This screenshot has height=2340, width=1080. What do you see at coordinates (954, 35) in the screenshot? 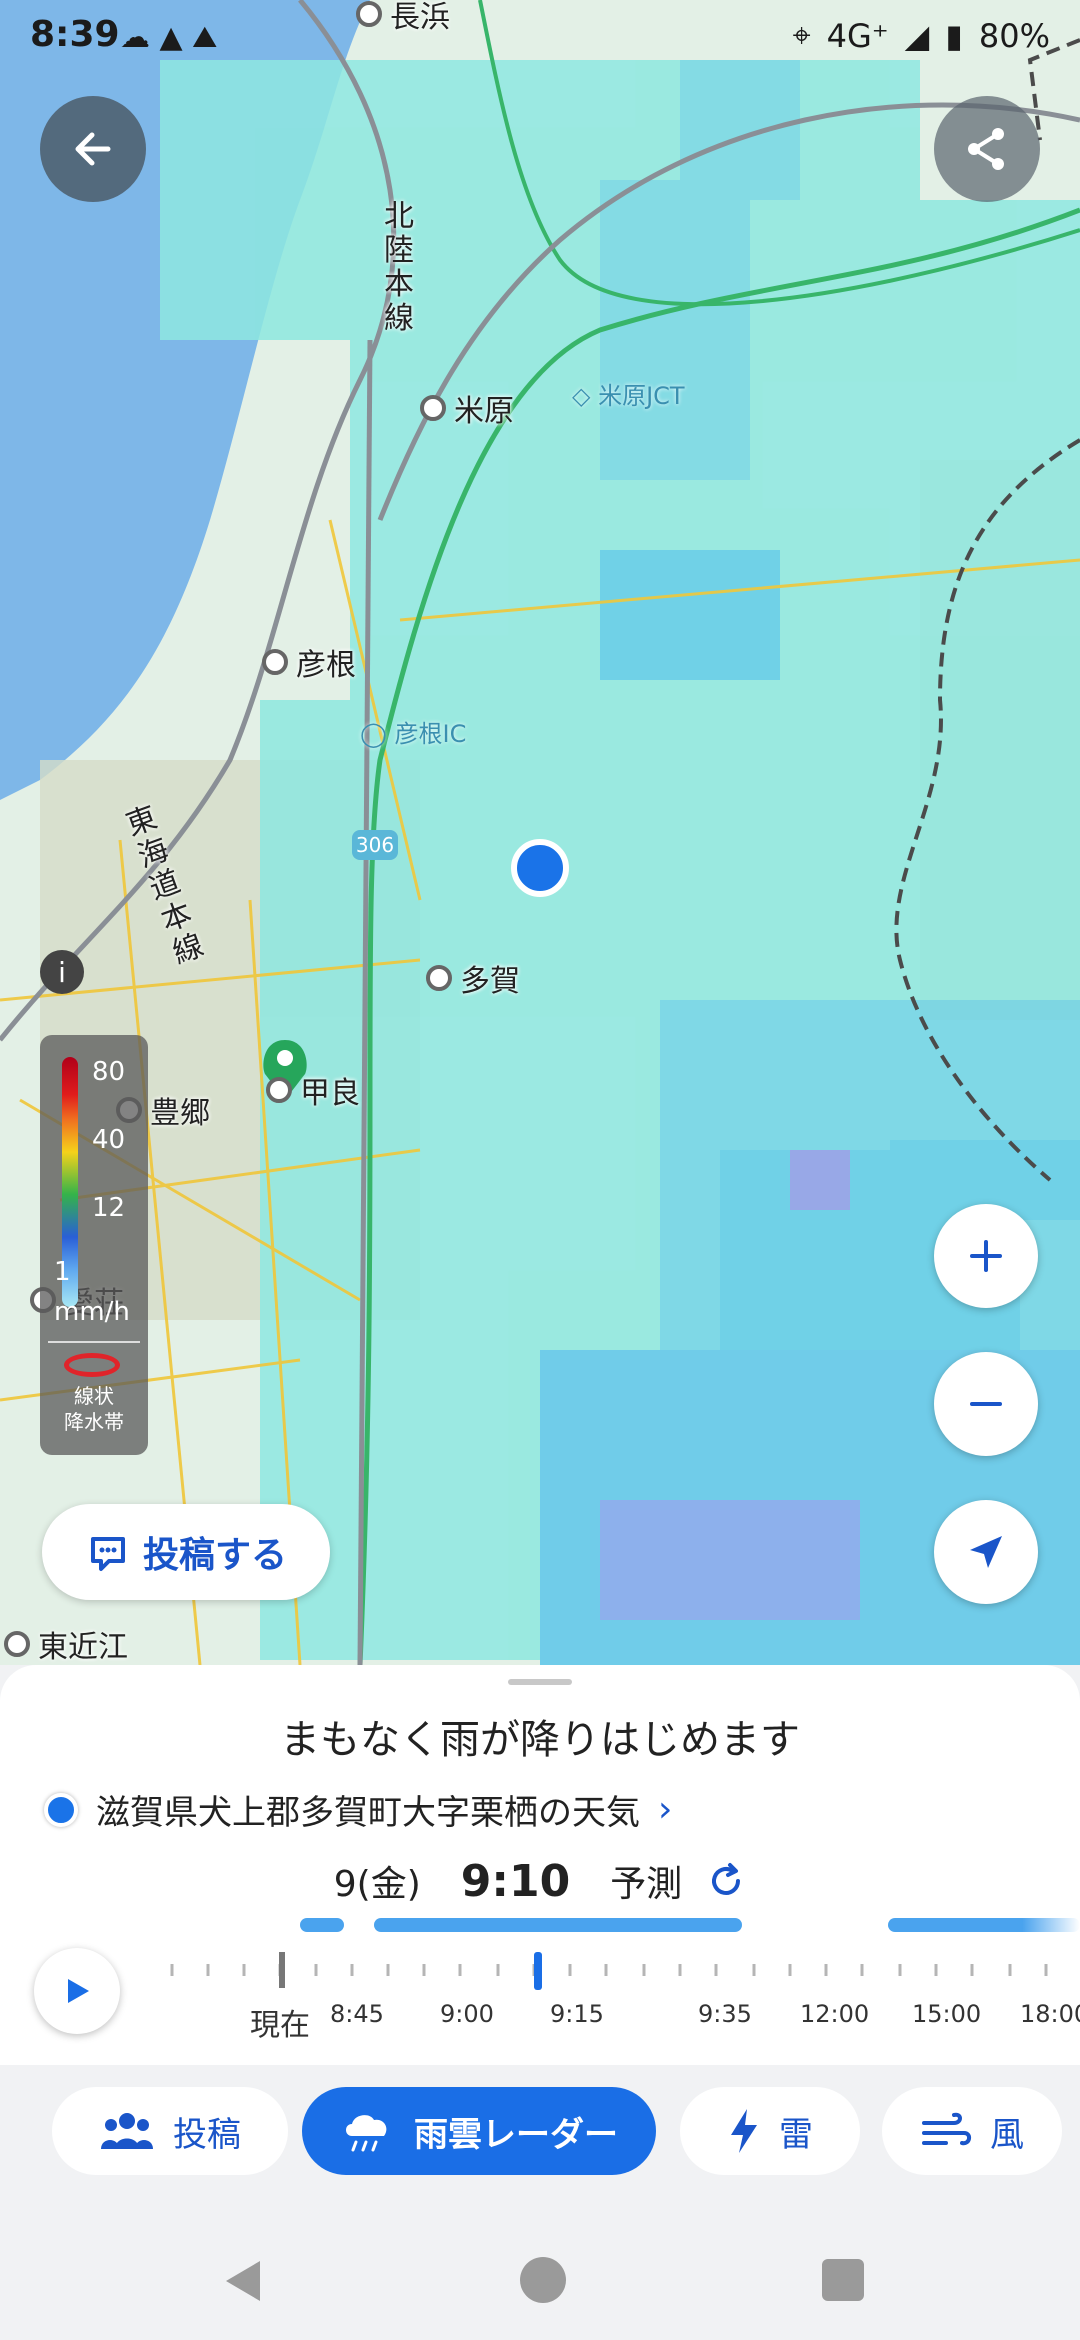
I see `battery-icon: ▮` at bounding box center [954, 35].